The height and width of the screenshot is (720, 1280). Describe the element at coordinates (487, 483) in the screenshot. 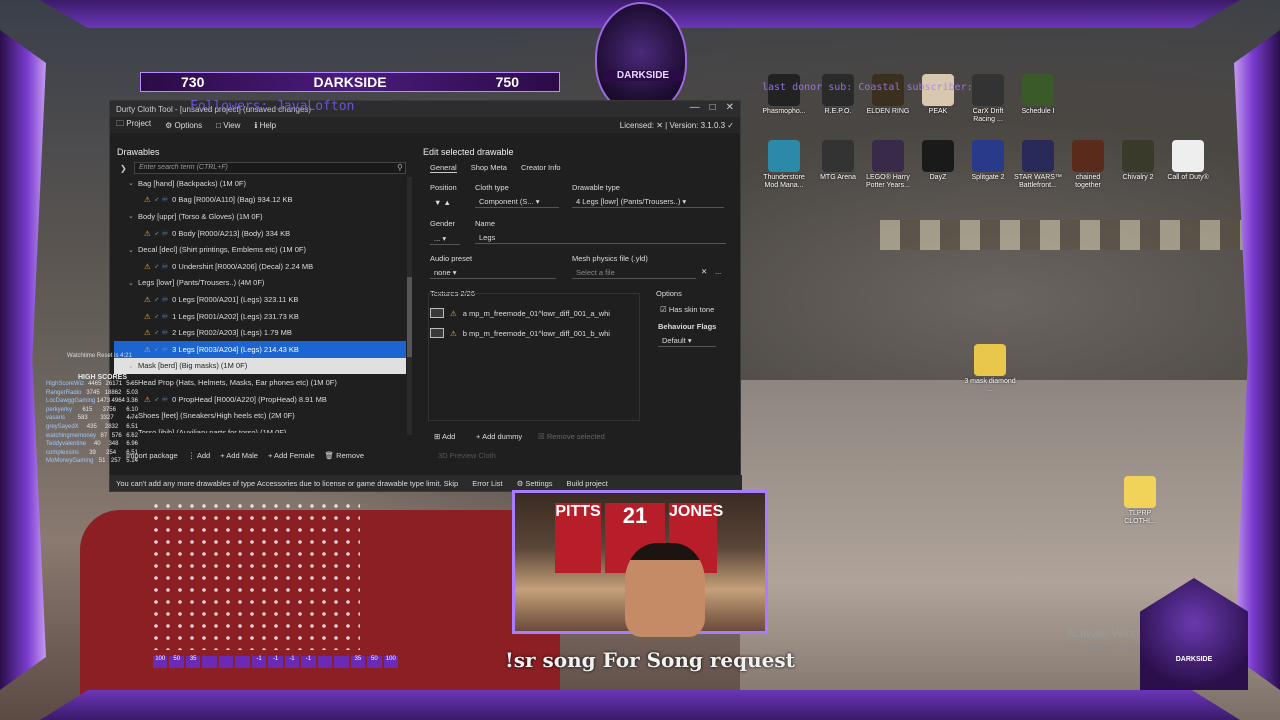

I see `error-list-button: Error List` at that location.